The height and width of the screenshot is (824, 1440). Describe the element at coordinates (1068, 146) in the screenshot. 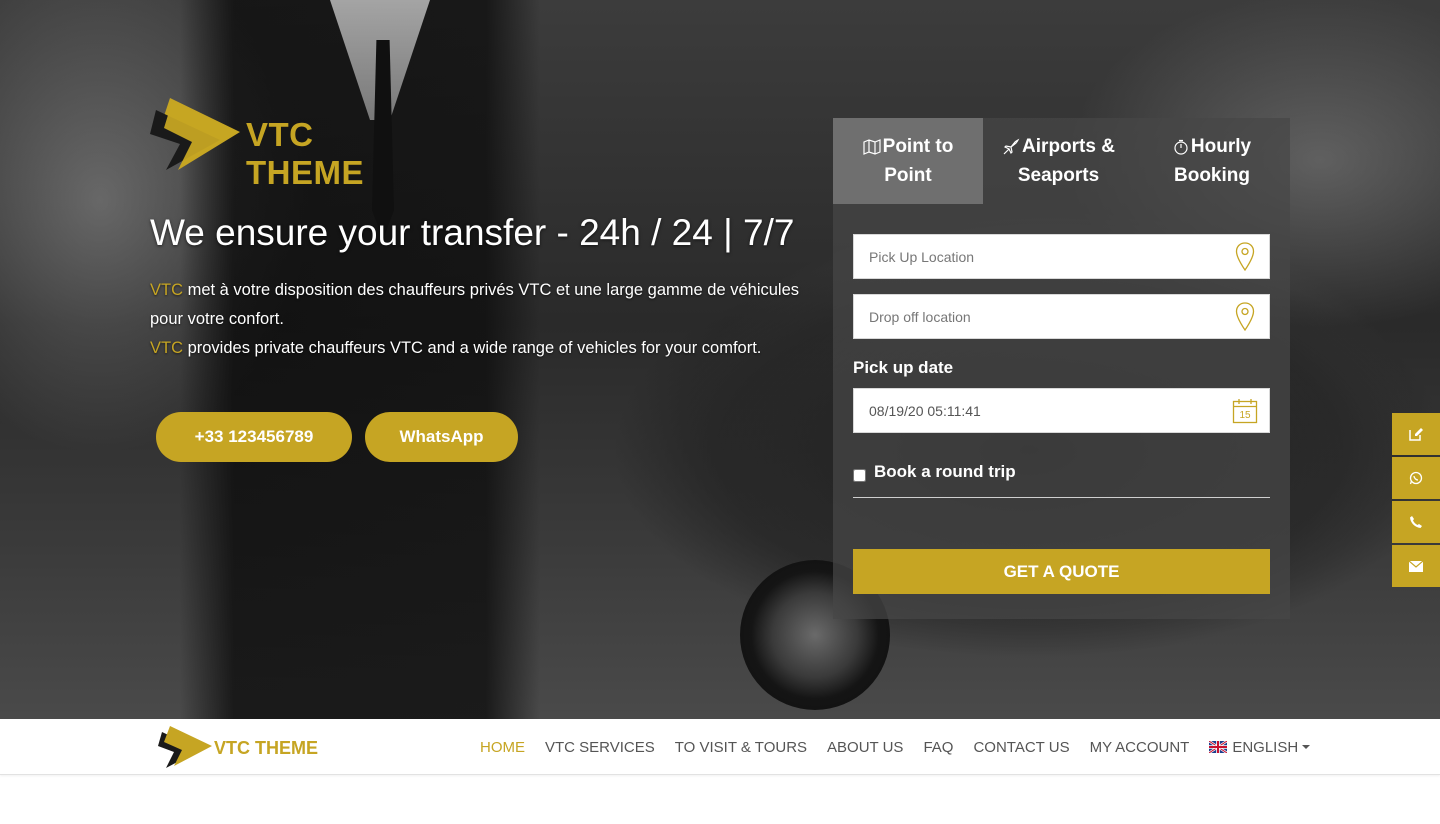

I see `tab-airports-label1: Airports &` at that location.